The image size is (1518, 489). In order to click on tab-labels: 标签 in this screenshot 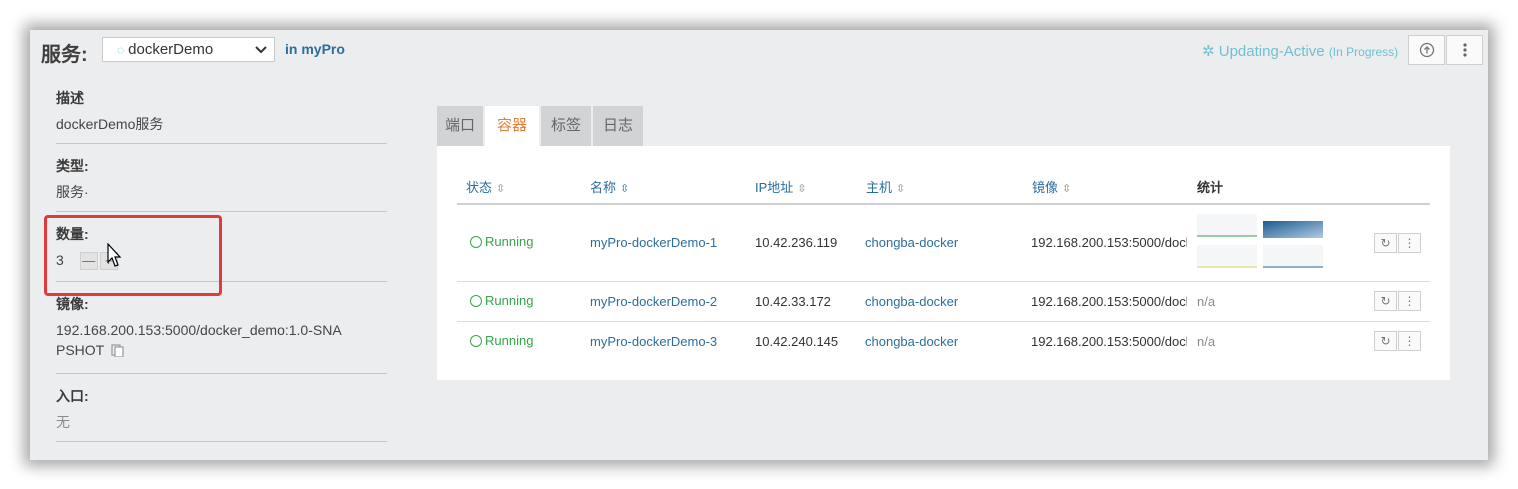, I will do `click(566, 126)`.